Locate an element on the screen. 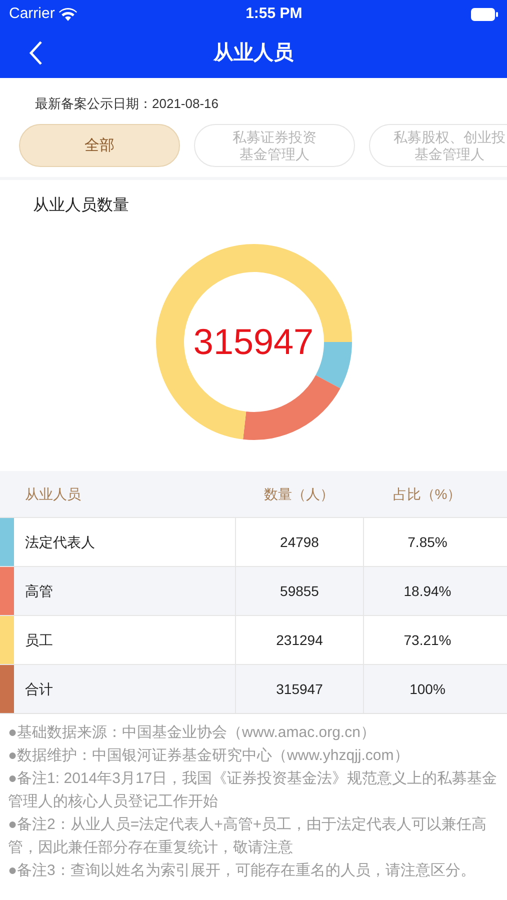 This screenshot has width=507, height=900. column-header: 数量（人） is located at coordinates (299, 494).